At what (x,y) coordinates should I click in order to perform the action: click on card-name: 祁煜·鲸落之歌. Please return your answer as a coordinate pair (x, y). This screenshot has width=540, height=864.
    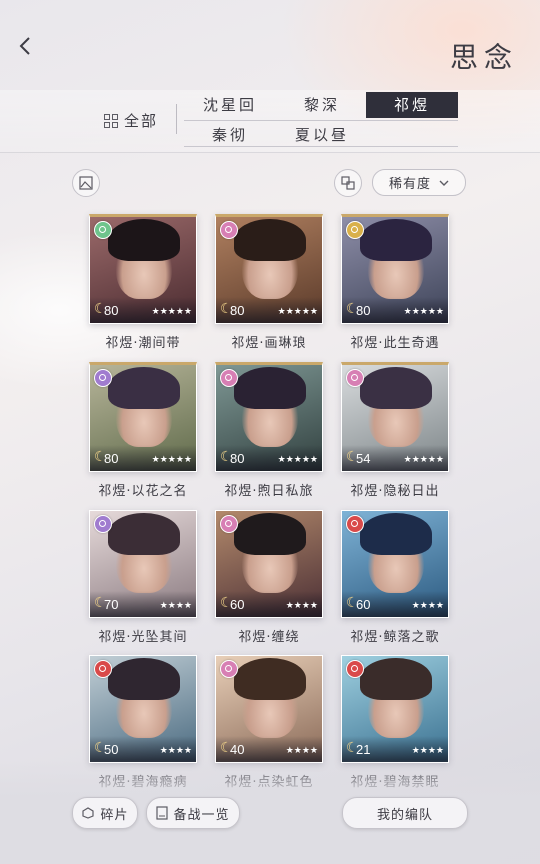
    Looking at the image, I should click on (395, 637).